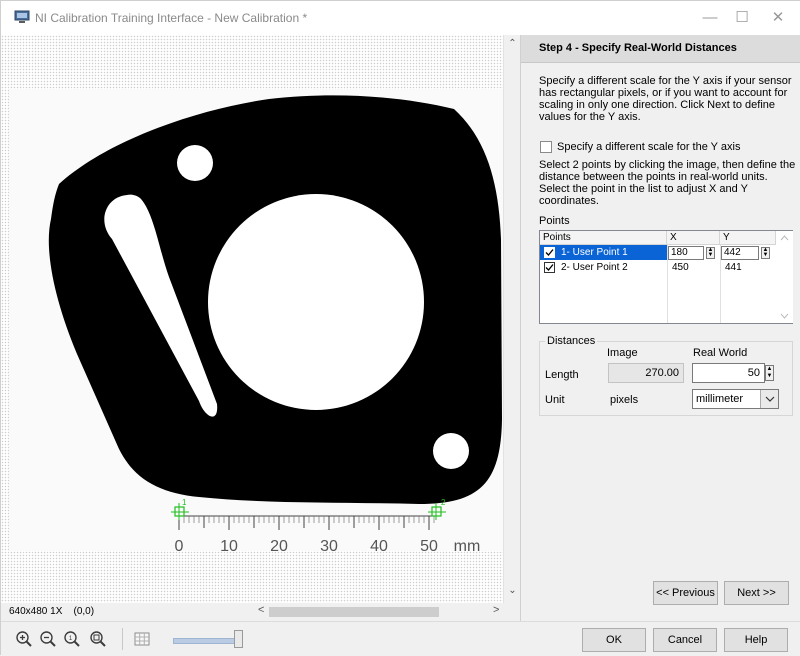 This screenshot has width=800, height=656. Describe the element at coordinates (693, 238) in the screenshot. I see `column-header-x: X` at that location.